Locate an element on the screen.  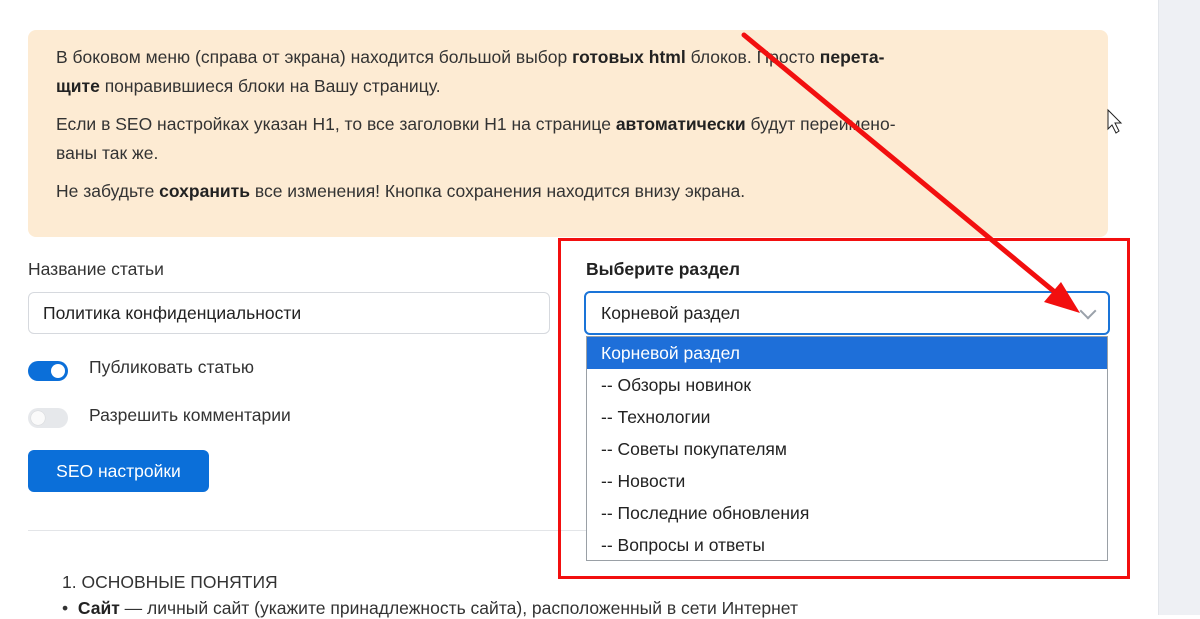
info-text-run: блоков. Просто is located at coordinates (752, 57).